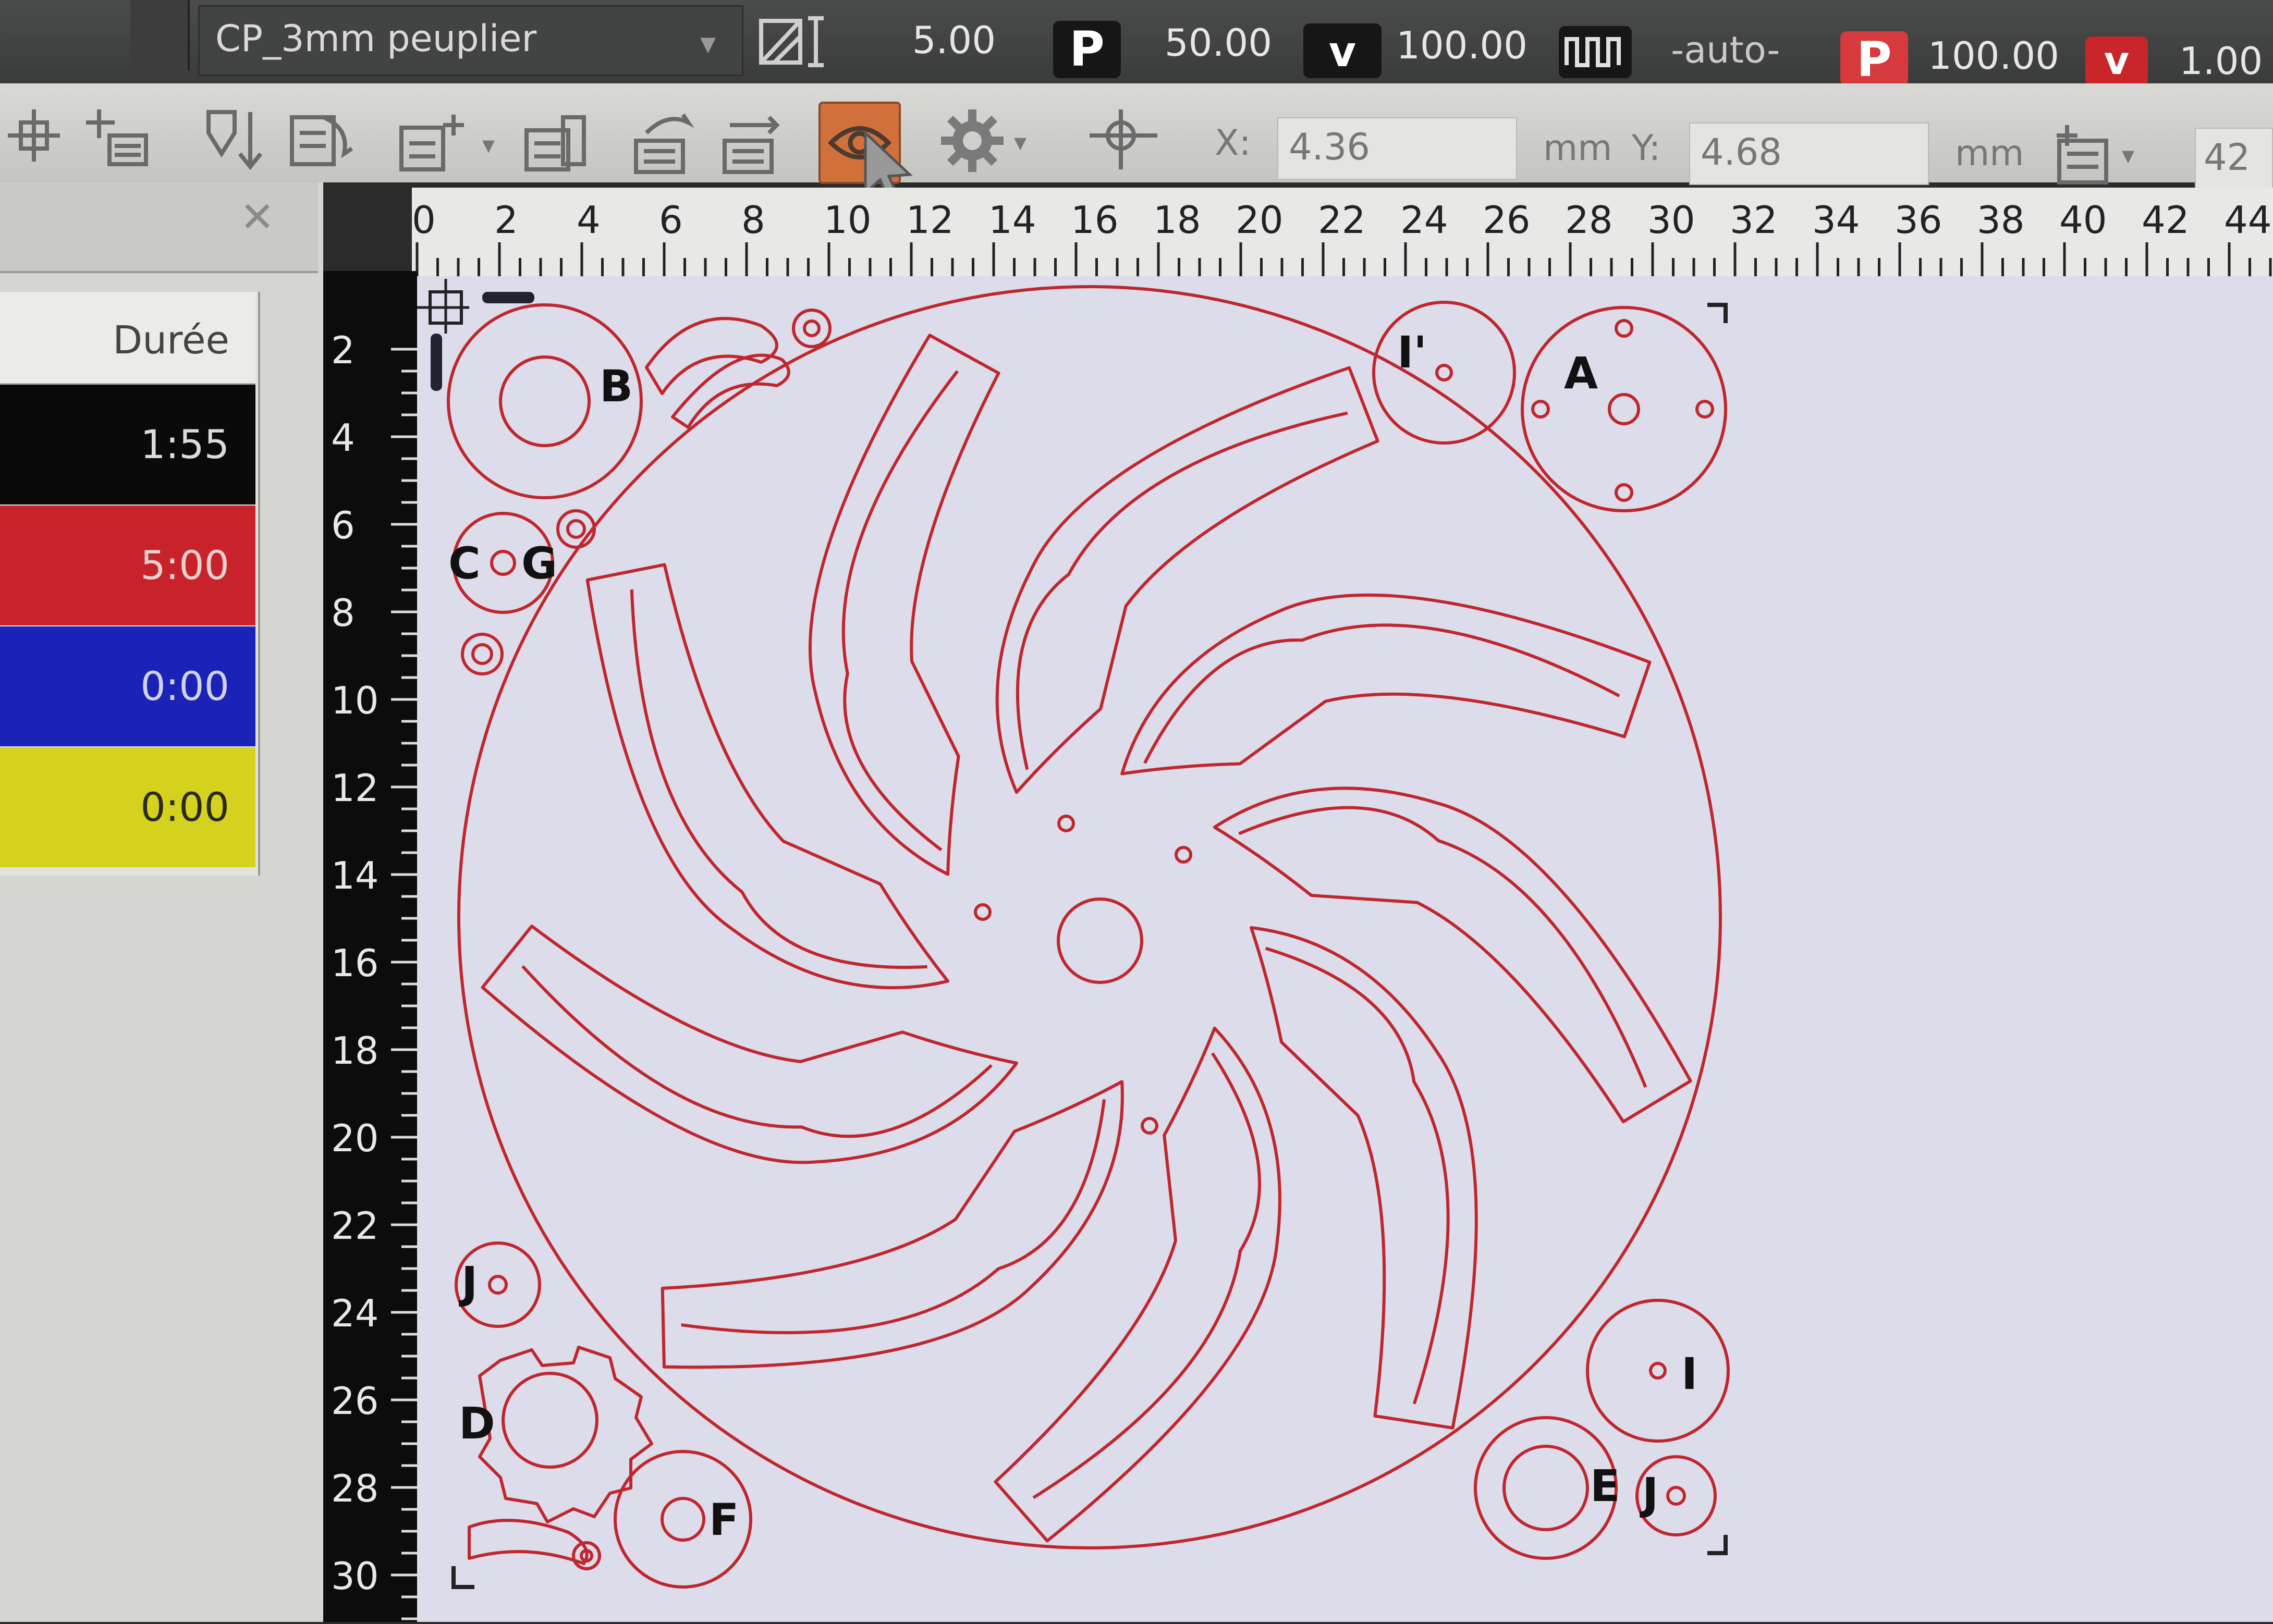  I want to click on part-label-b: B, so click(617, 386).